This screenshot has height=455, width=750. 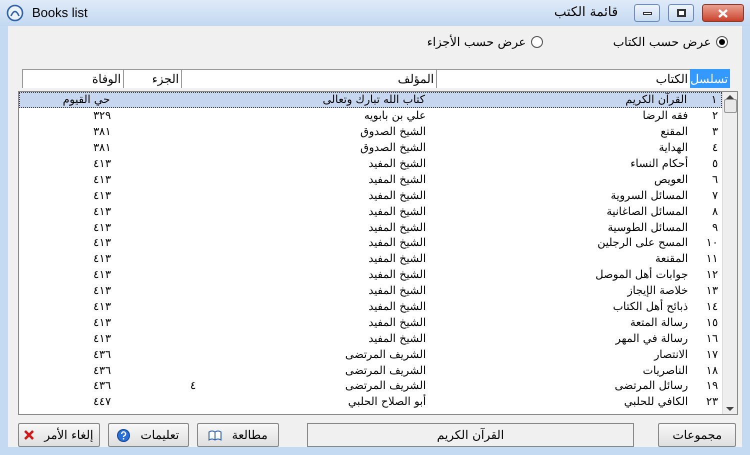 I want to click on table-row: ١١ المقنعة الشيخ المفيد ٤١٣, so click(x=370, y=258).